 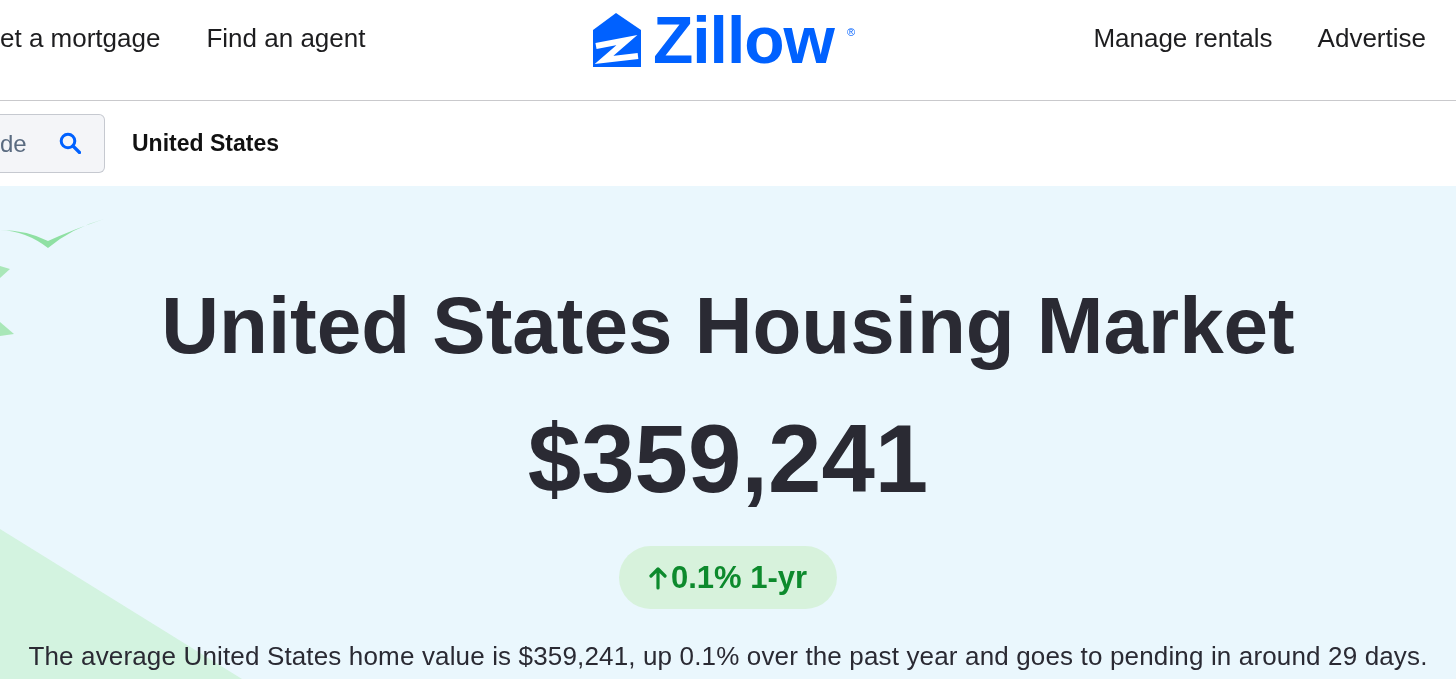 What do you see at coordinates (739, 577) in the screenshot?
I see `change-text: 0.1% 1-yr` at bounding box center [739, 577].